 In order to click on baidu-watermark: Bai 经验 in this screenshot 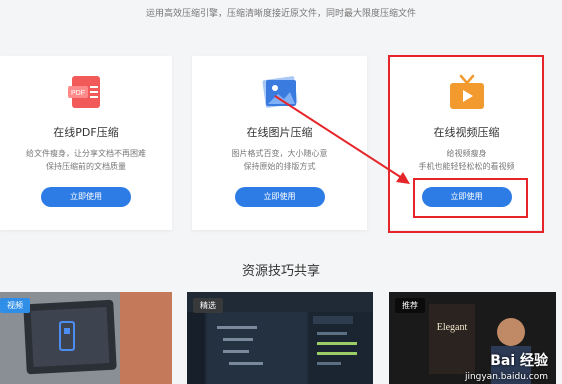, I will do `click(519, 361)`.